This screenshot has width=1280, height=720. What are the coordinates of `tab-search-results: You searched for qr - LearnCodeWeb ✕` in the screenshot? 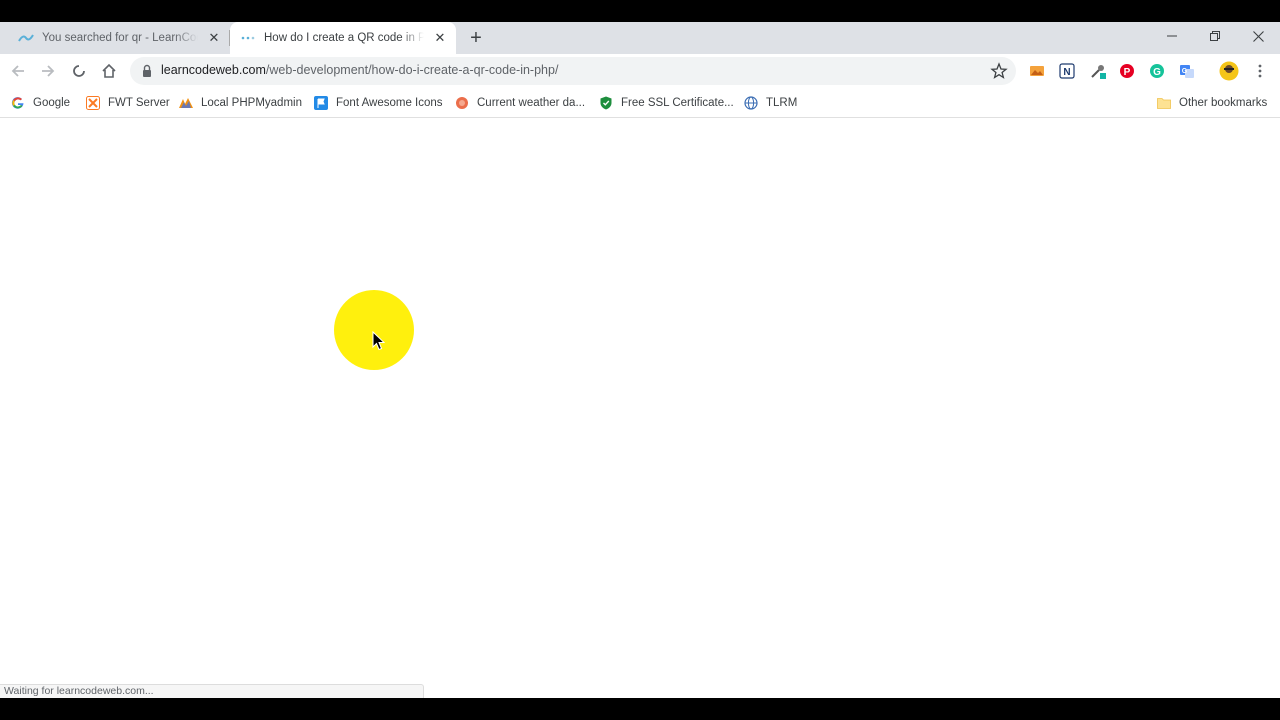 It's located at (119, 38).